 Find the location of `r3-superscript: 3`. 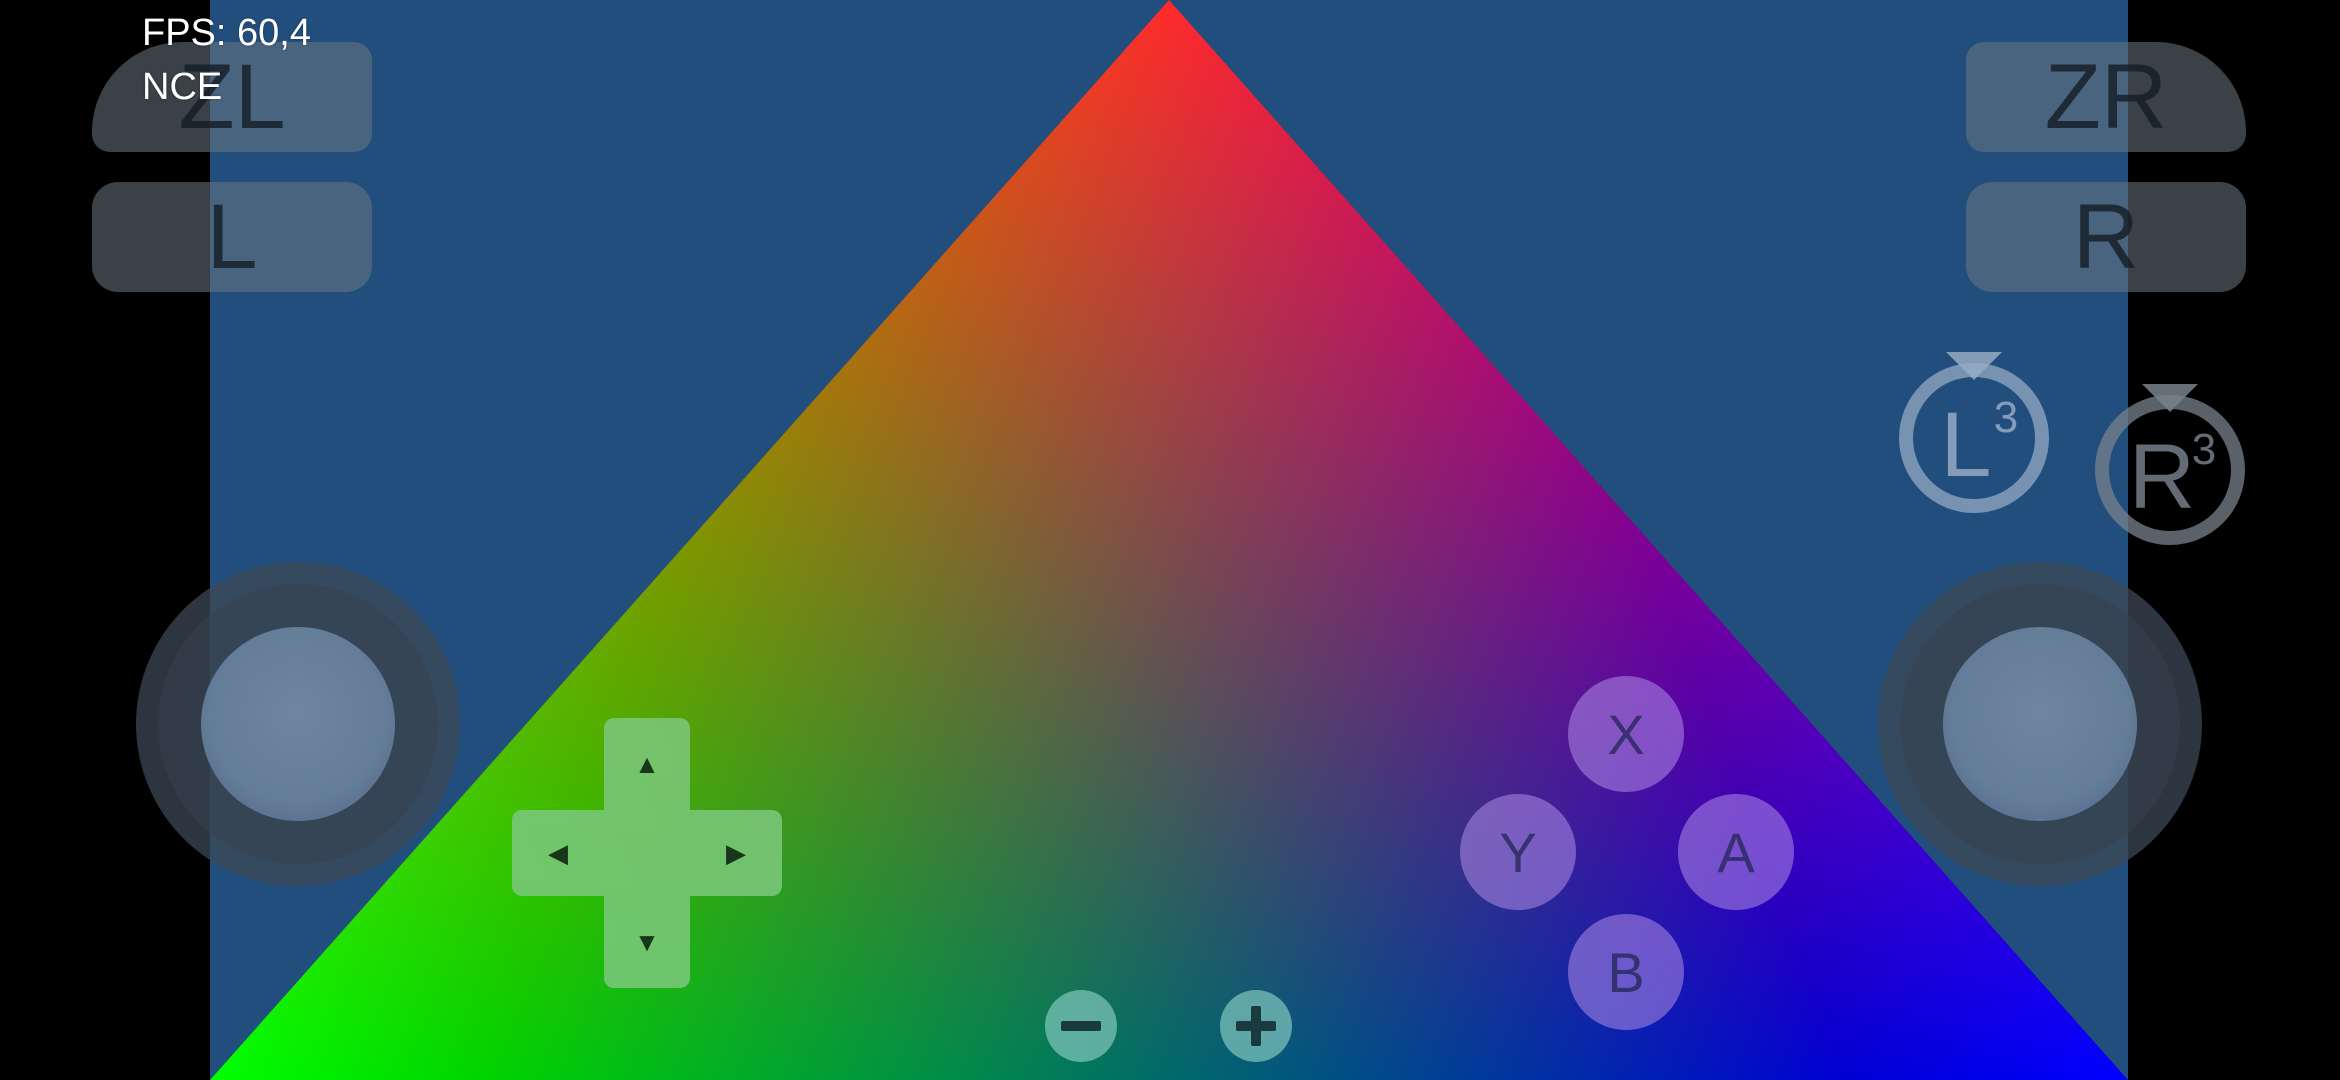

r3-superscript: 3 is located at coordinates (2204, 449).